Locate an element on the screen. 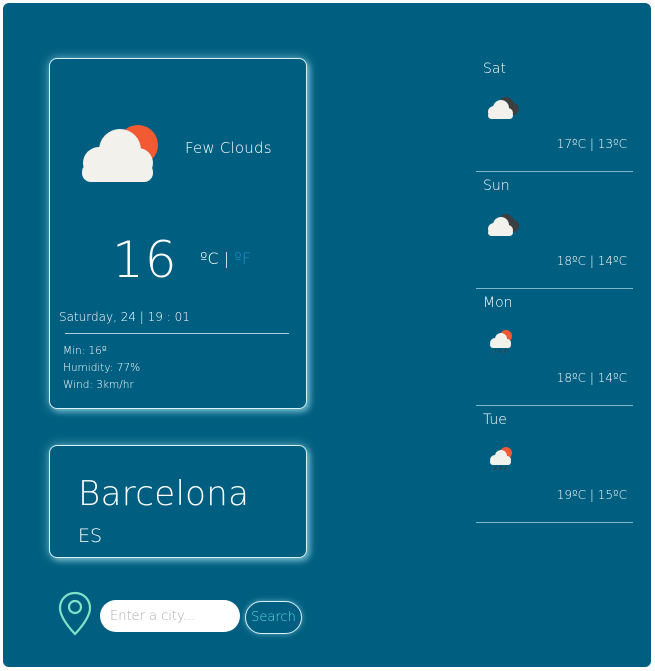 This screenshot has height=671, width=655. forecast-temperature-range: 19ºC | 15ºC is located at coordinates (591, 495).